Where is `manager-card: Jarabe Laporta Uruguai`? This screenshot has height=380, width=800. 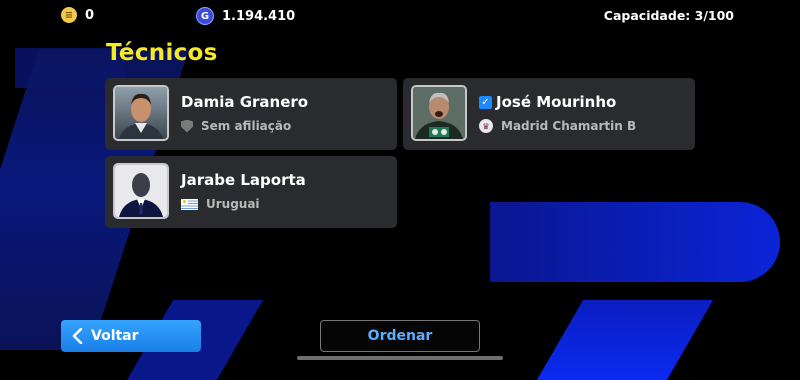
manager-card: Jarabe Laporta Uruguai is located at coordinates (251, 192).